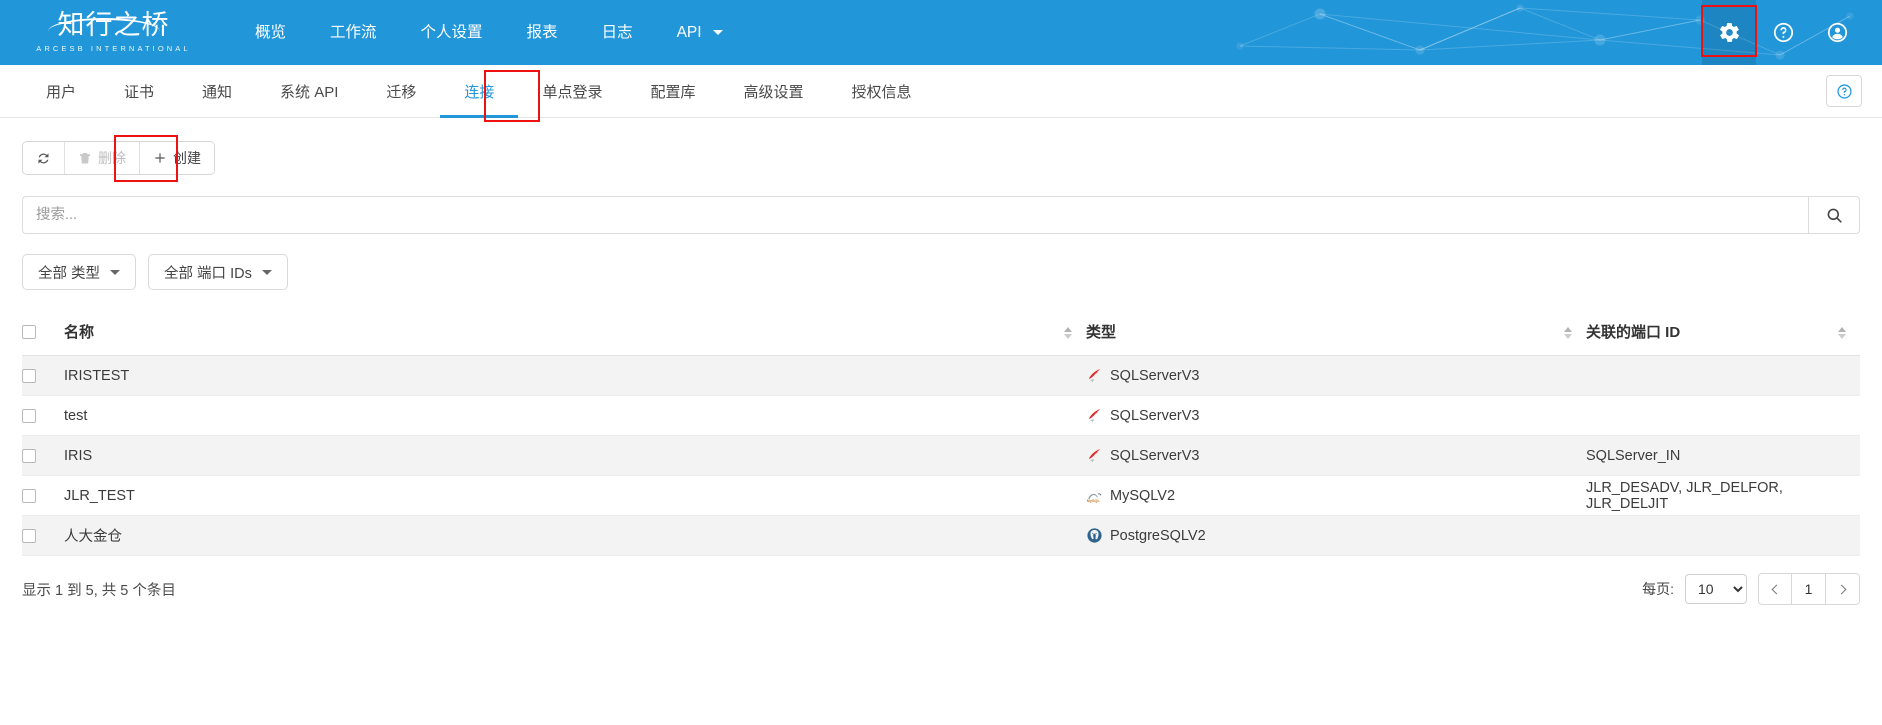 This screenshot has height=725, width=1882. Describe the element at coordinates (1844, 91) in the screenshot. I see `page-help-button` at that location.